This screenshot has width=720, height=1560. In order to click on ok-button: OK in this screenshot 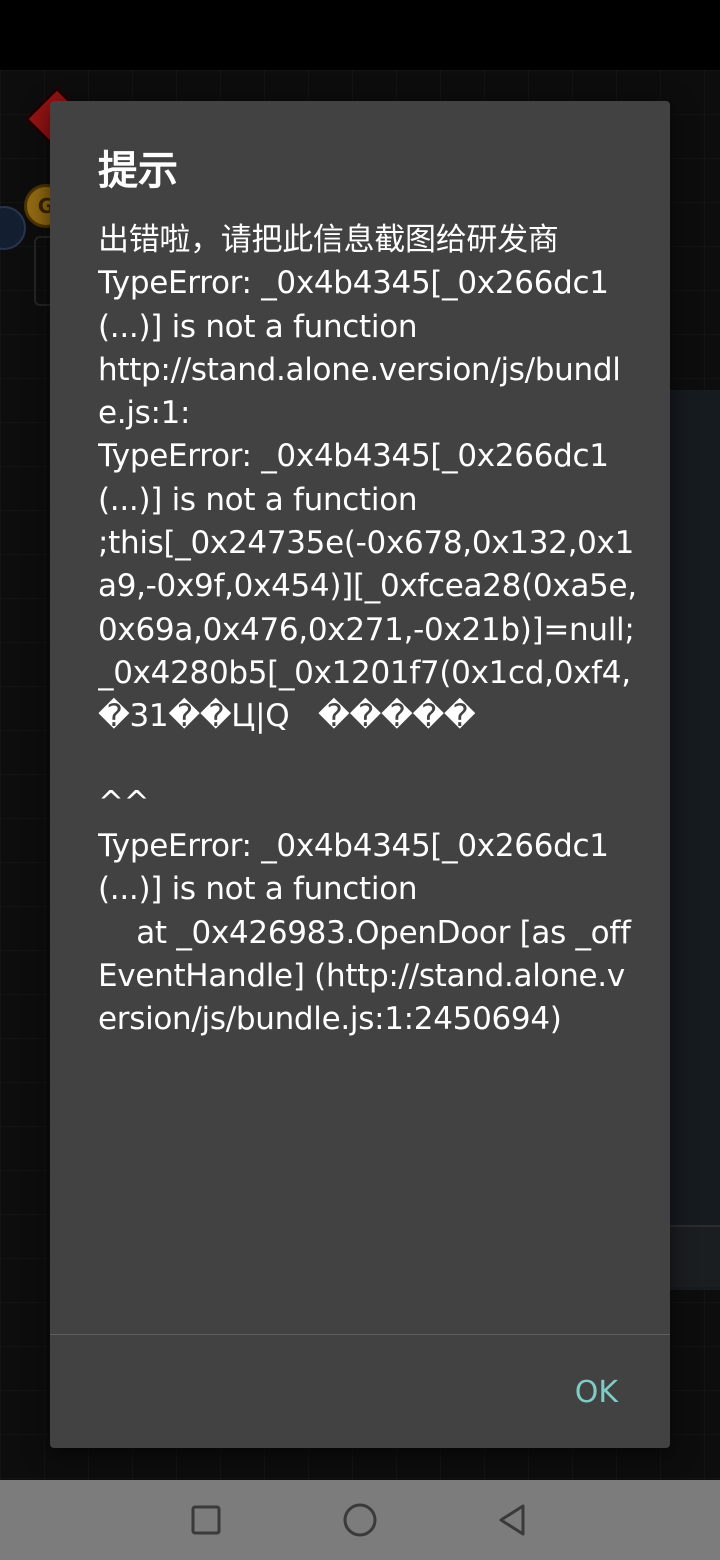, I will do `click(596, 1393)`.